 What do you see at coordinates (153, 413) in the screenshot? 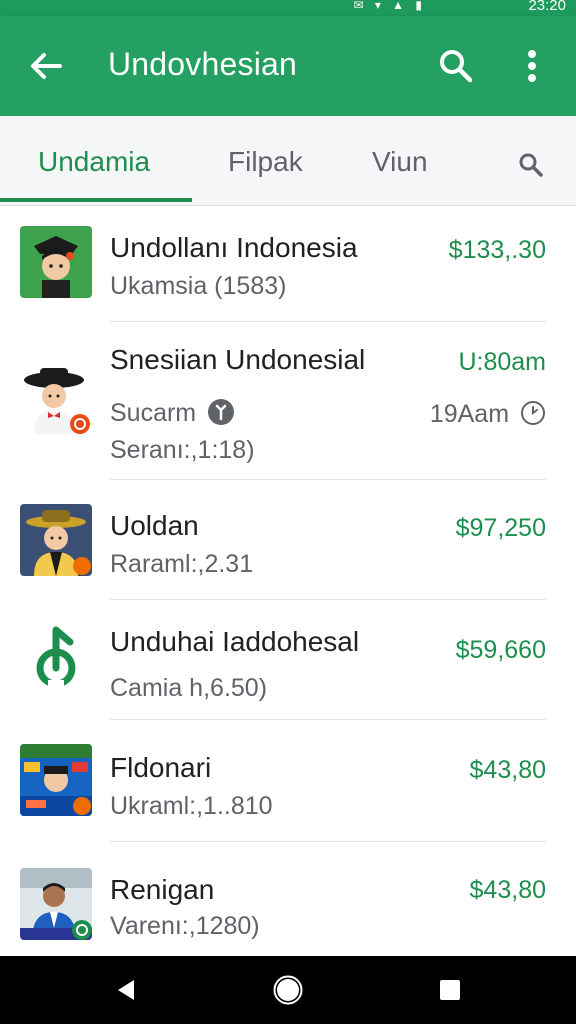
I see `item-subtitle-text: Sucarm` at bounding box center [153, 413].